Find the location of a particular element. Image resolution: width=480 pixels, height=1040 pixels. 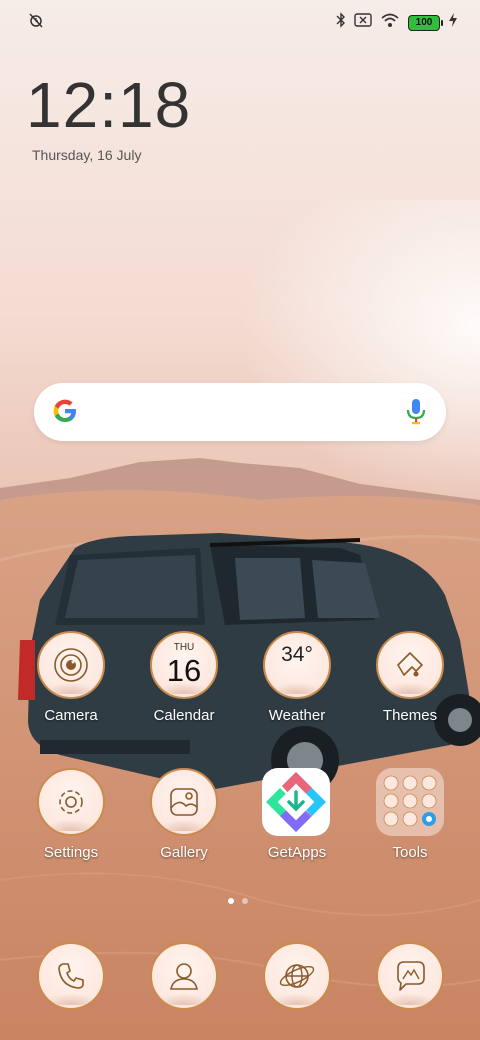

phone-icon is located at coordinates (71, 976).